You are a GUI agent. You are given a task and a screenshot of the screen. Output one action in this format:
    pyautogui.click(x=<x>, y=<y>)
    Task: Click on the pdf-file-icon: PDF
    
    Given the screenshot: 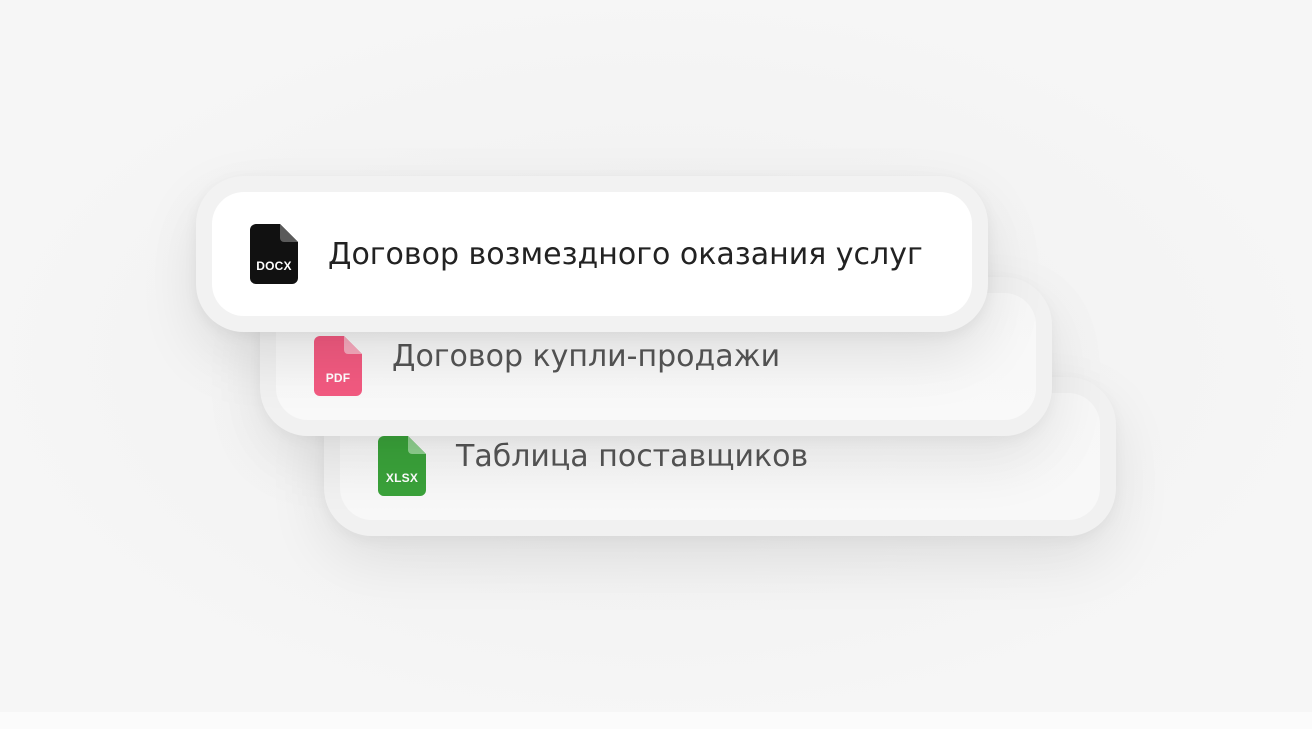 What is the action you would take?
    pyautogui.click(x=338, y=365)
    